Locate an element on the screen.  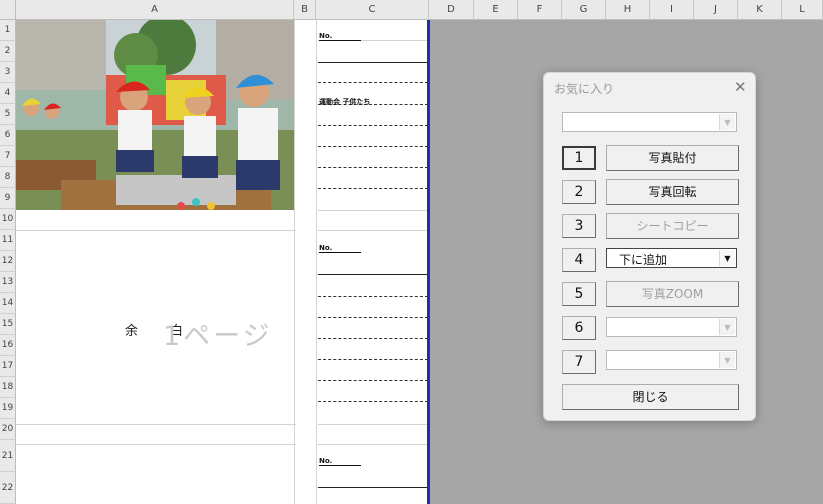
slot-2-button: 2 is located at coordinates (579, 192).